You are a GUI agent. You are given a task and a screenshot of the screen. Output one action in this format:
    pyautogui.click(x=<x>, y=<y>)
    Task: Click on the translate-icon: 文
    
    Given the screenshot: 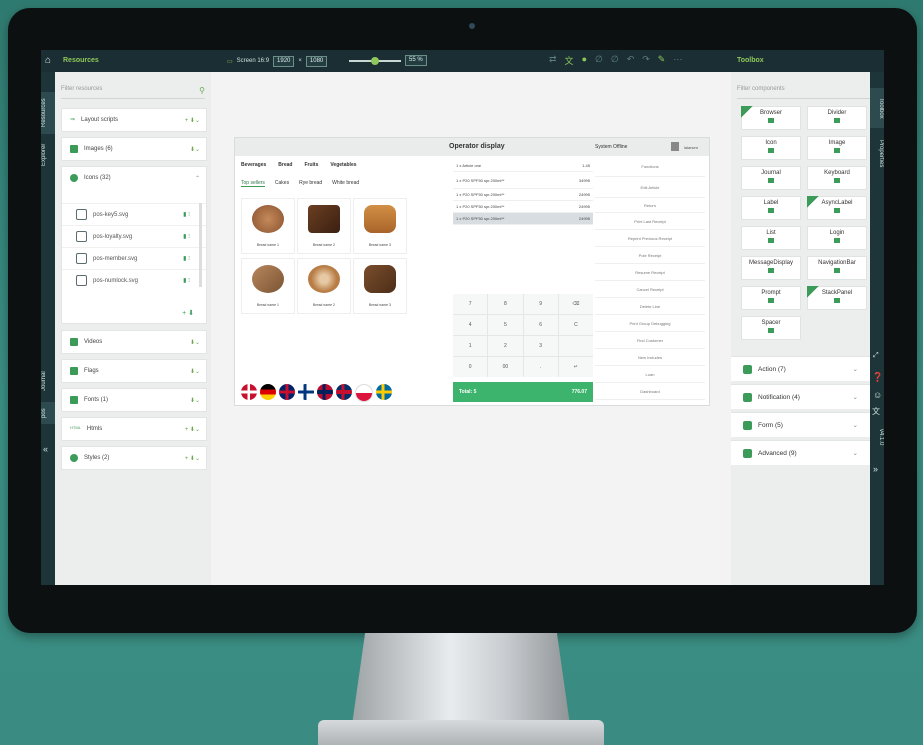 What is the action you would take?
    pyautogui.click(x=569, y=60)
    